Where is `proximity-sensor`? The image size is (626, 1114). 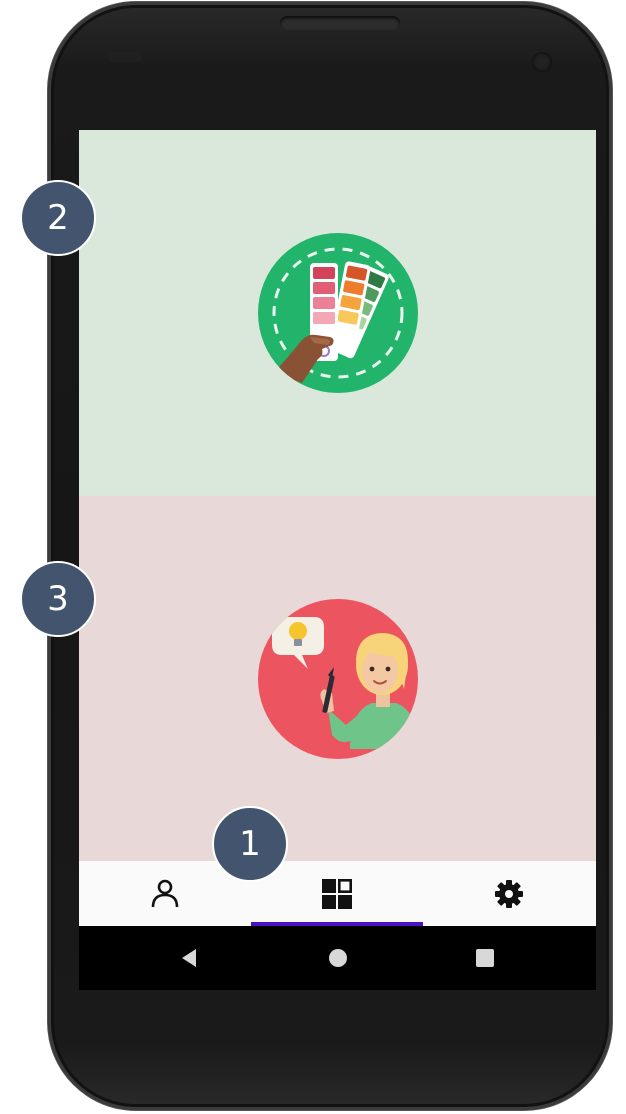
proximity-sensor is located at coordinates (125, 57).